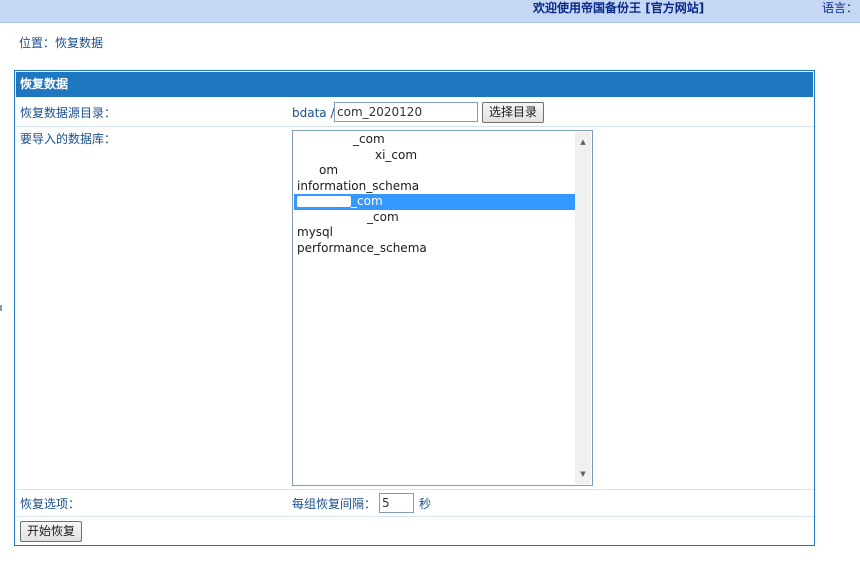  Describe the element at coordinates (329, 170) in the screenshot. I see `database-option-label: om` at that location.